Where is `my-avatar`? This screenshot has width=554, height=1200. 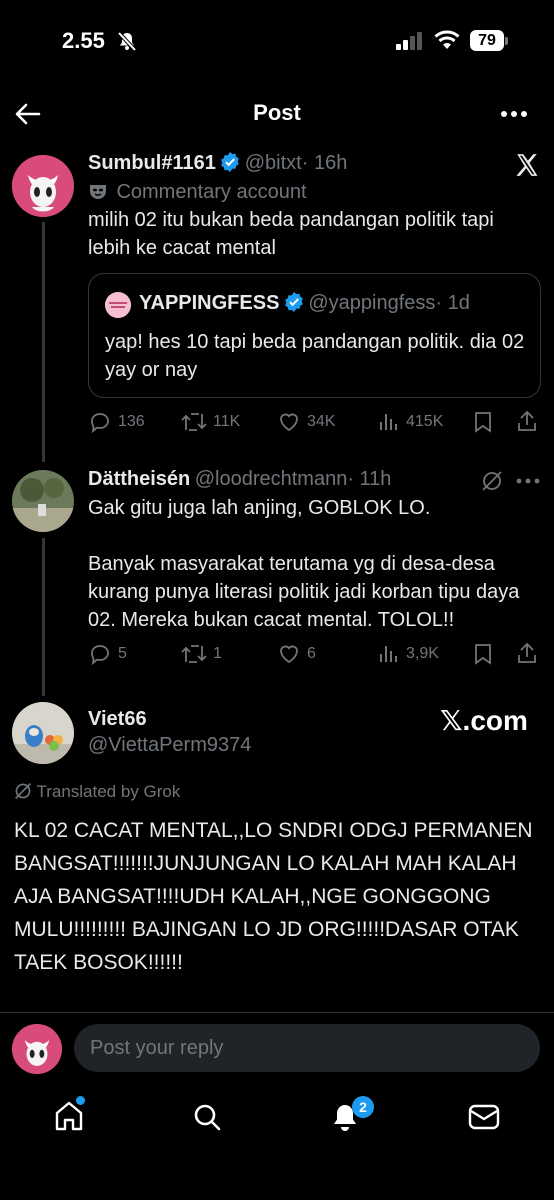 my-avatar is located at coordinates (37, 1049).